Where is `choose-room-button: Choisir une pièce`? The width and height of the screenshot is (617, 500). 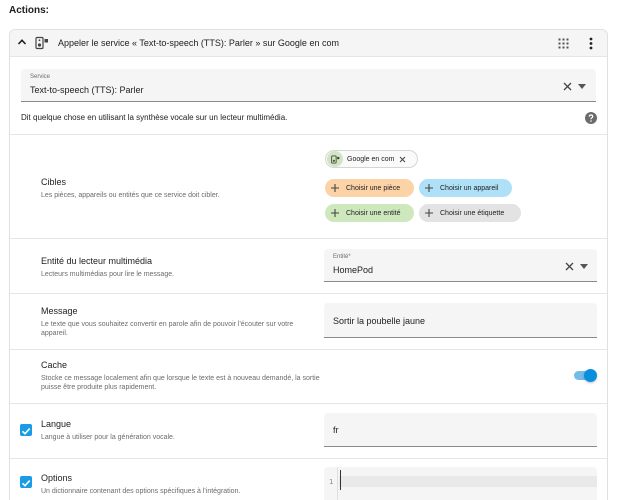
choose-room-button: Choisir une pièce is located at coordinates (369, 188).